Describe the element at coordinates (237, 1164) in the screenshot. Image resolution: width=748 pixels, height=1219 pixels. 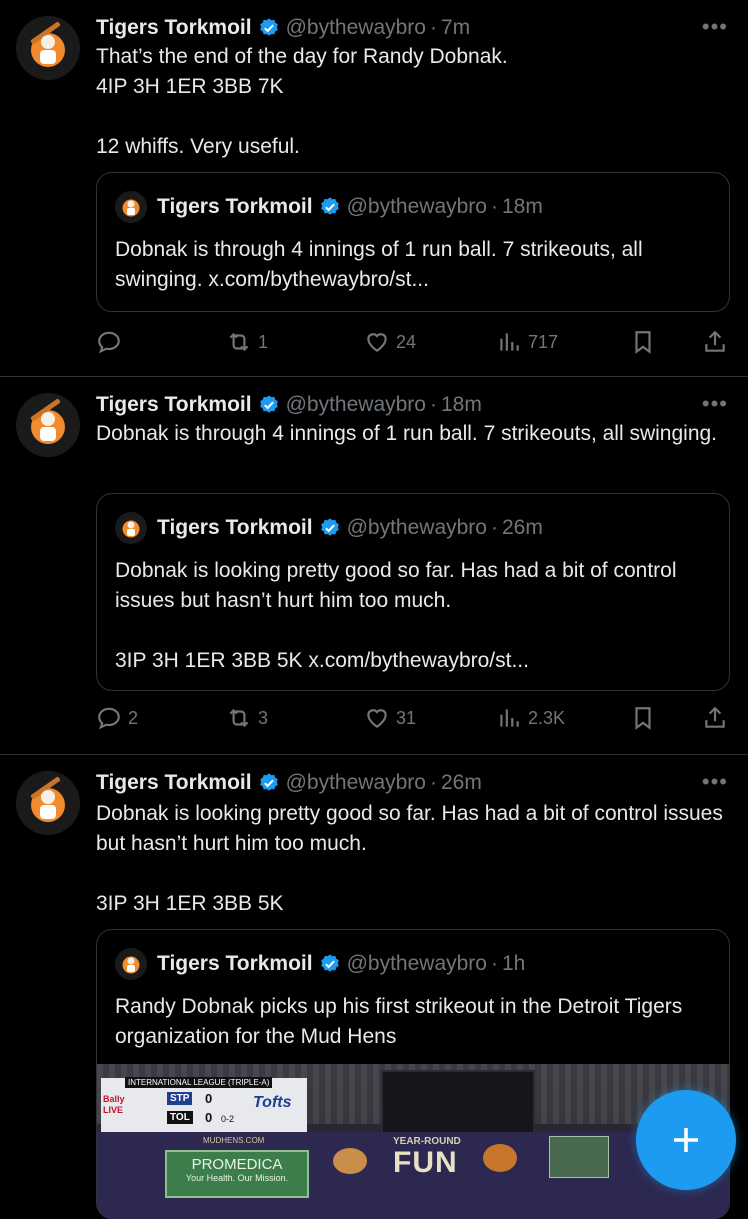
I see `ad-title: PROMEDICA` at that location.